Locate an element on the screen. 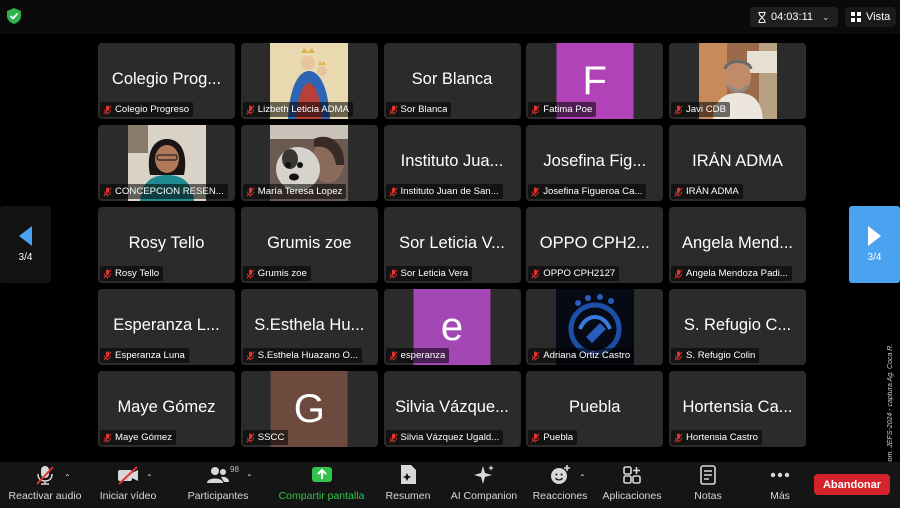  participant-tile: IRÁN ADMA IRÁN ADMA is located at coordinates (737, 163).